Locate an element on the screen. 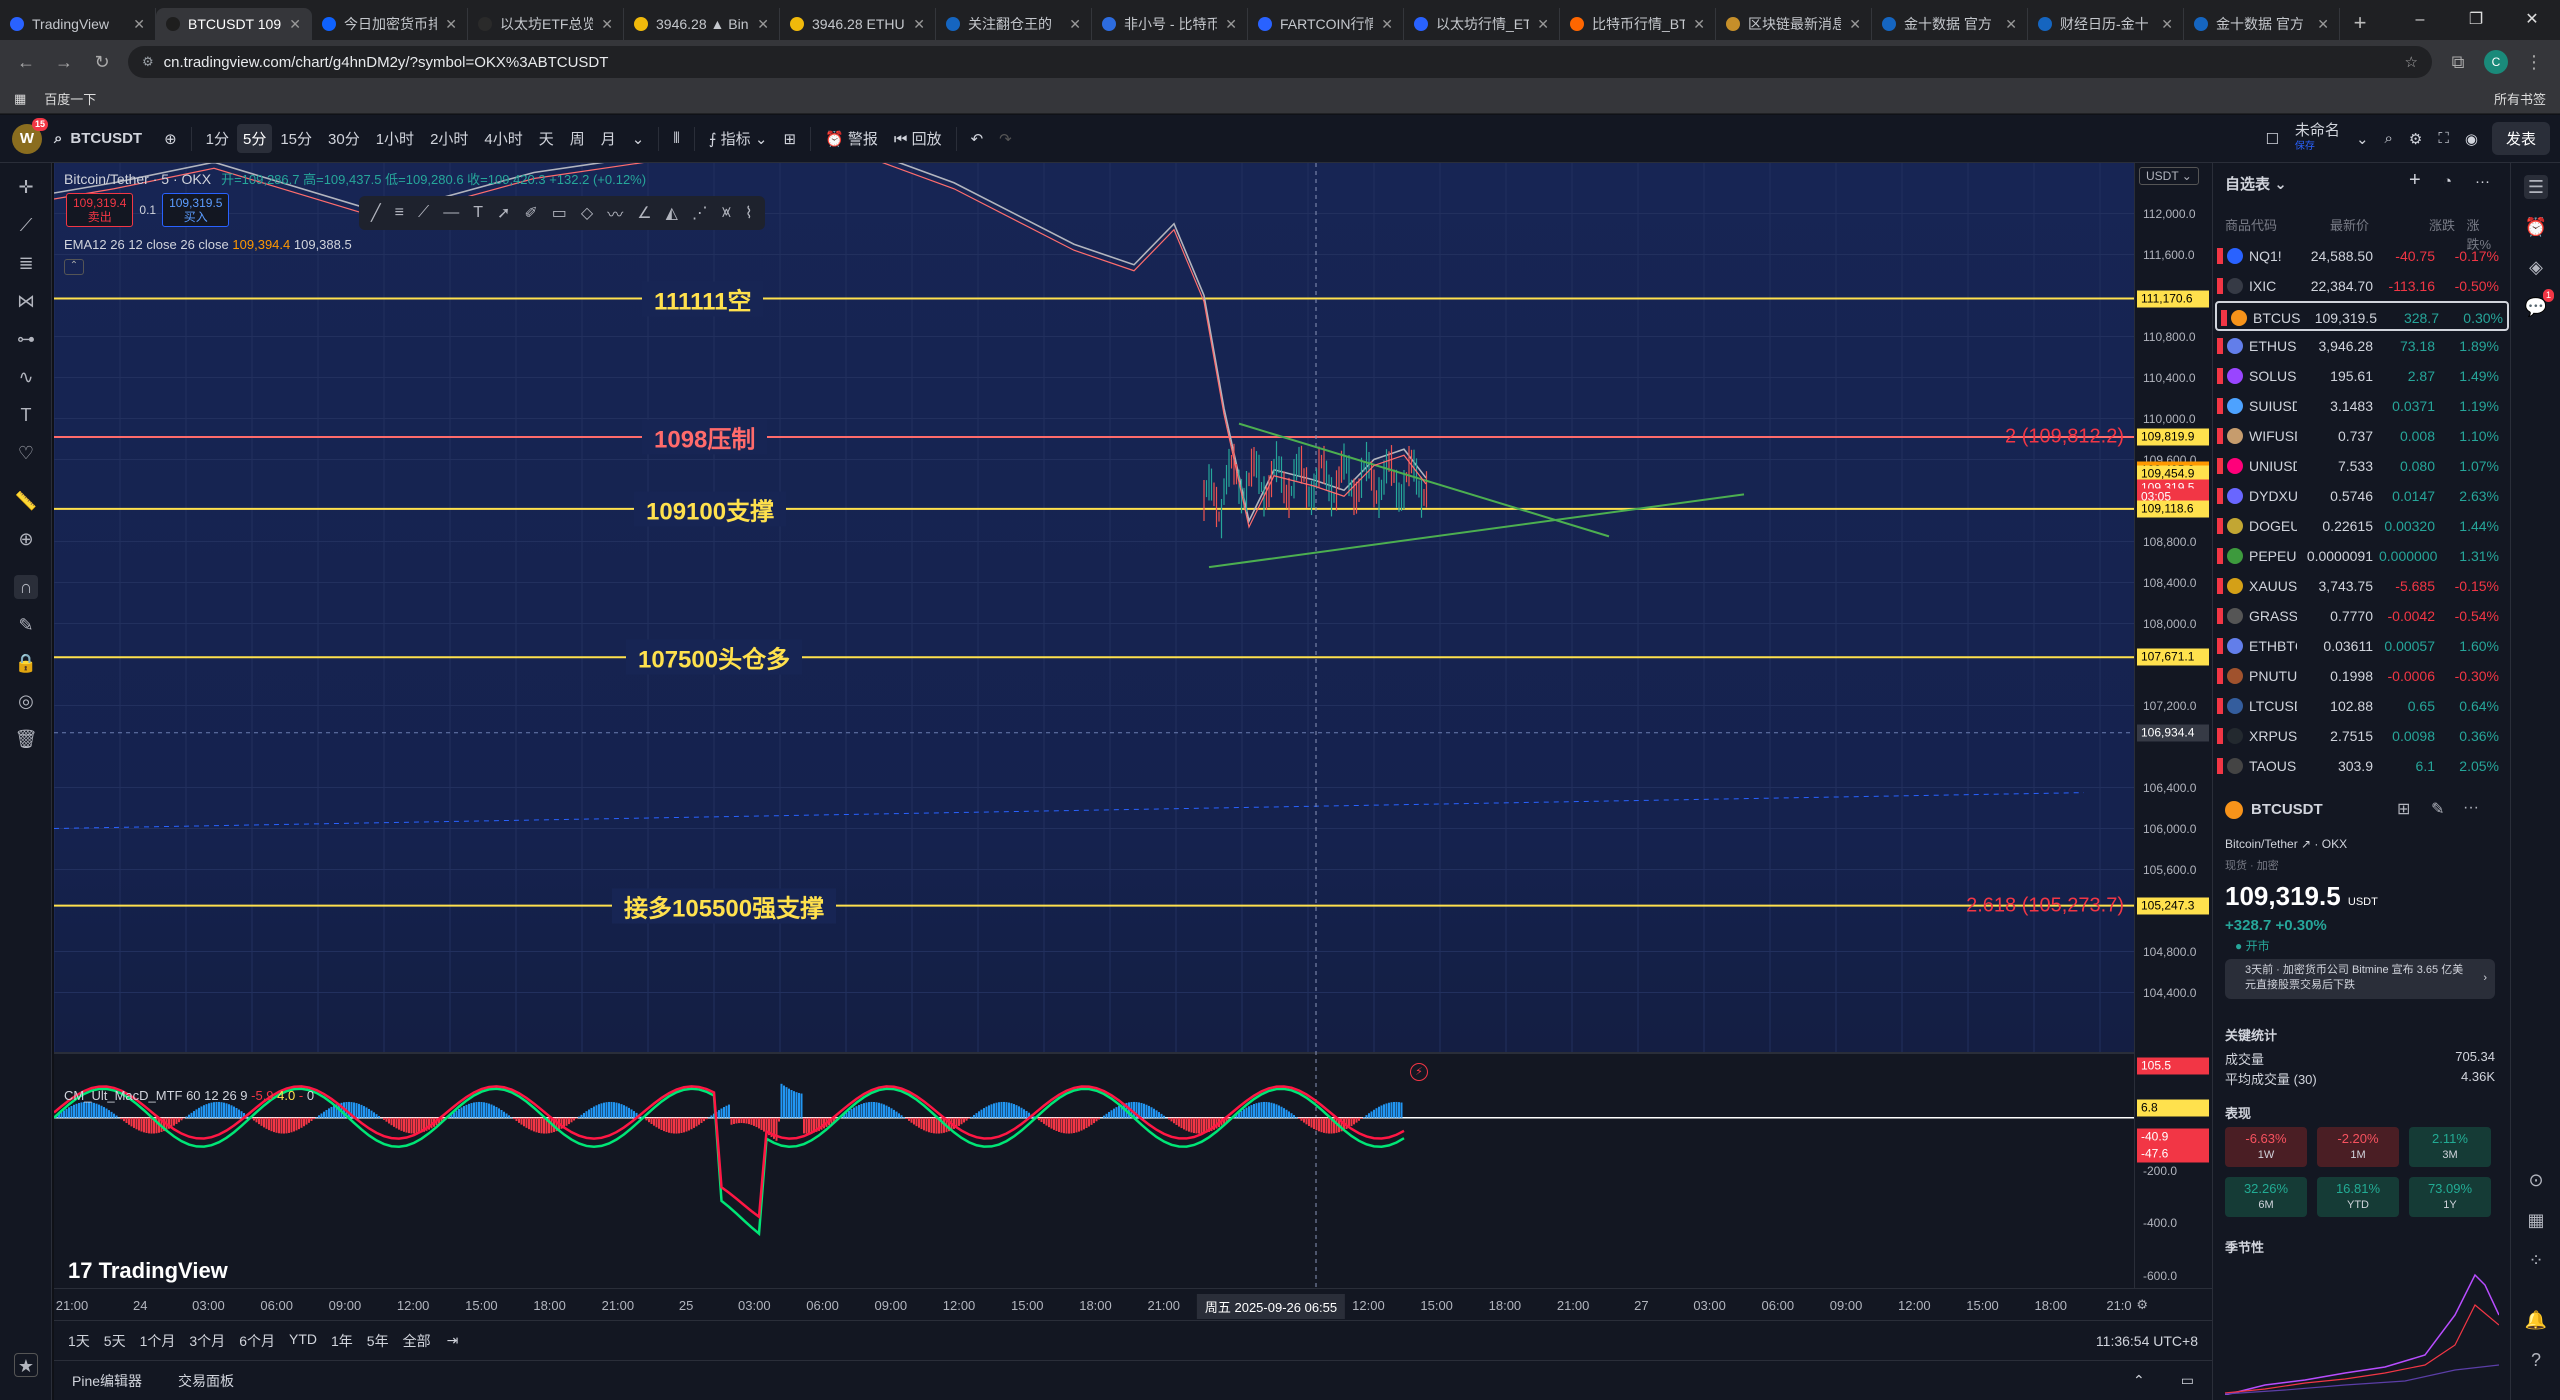 This screenshot has height=1400, width=2560. brush-icon: ∿ is located at coordinates (26, 377).